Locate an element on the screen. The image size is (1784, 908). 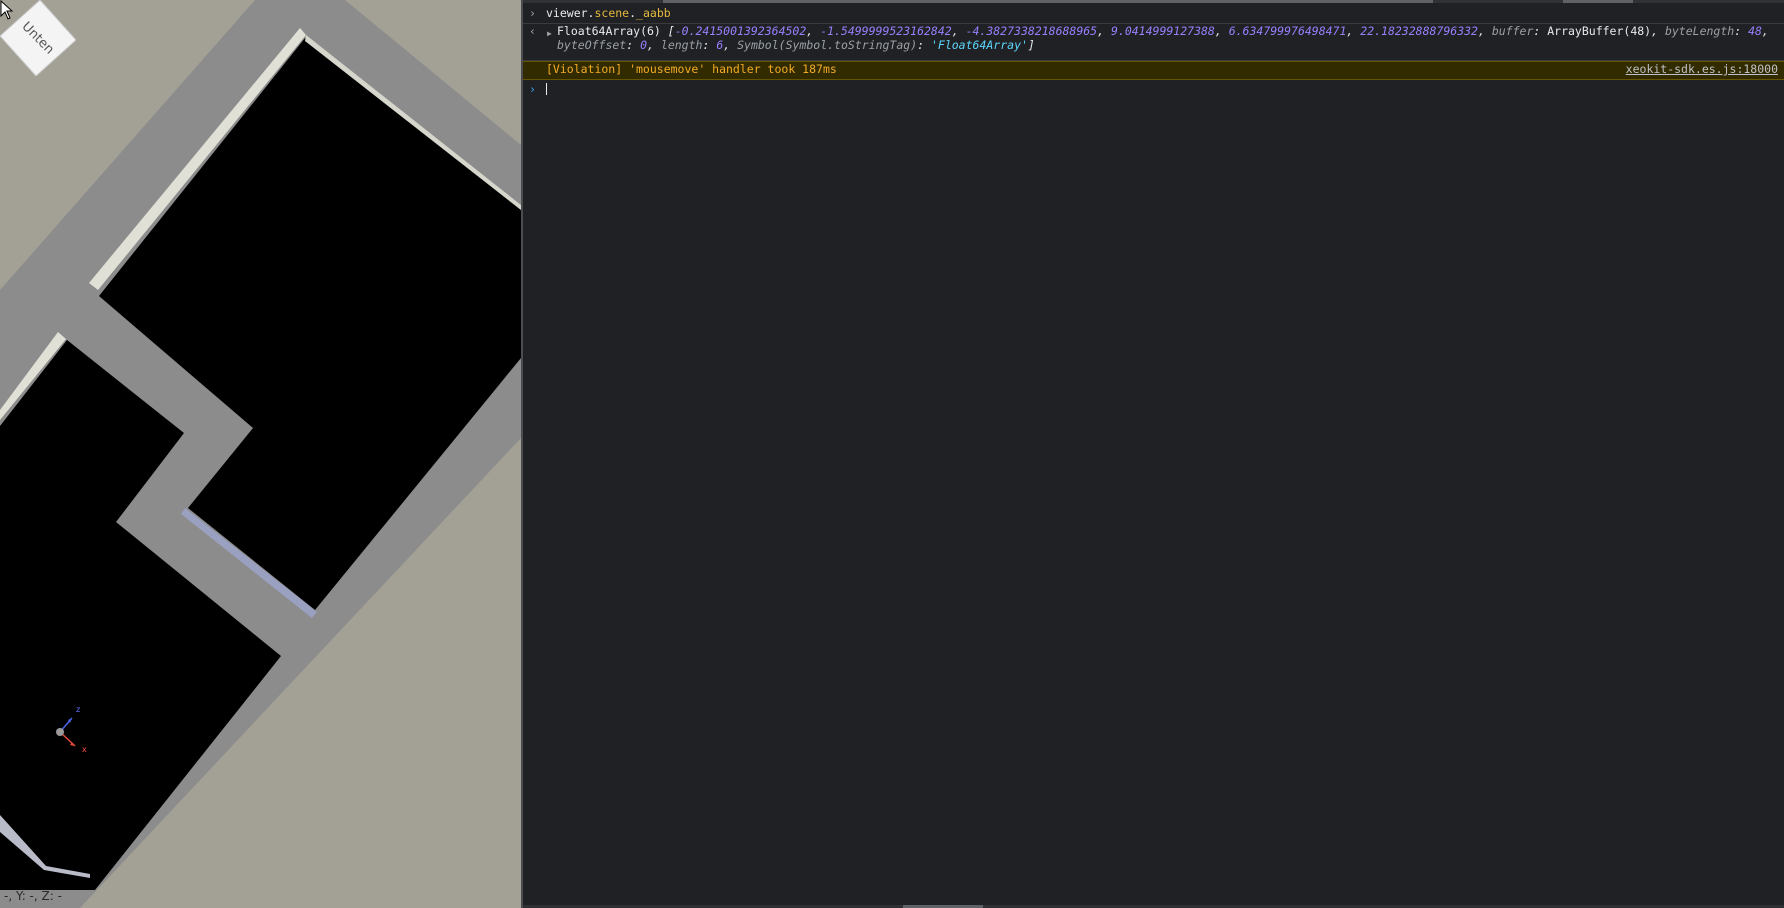
axis-x-label: x is located at coordinates (84, 749).